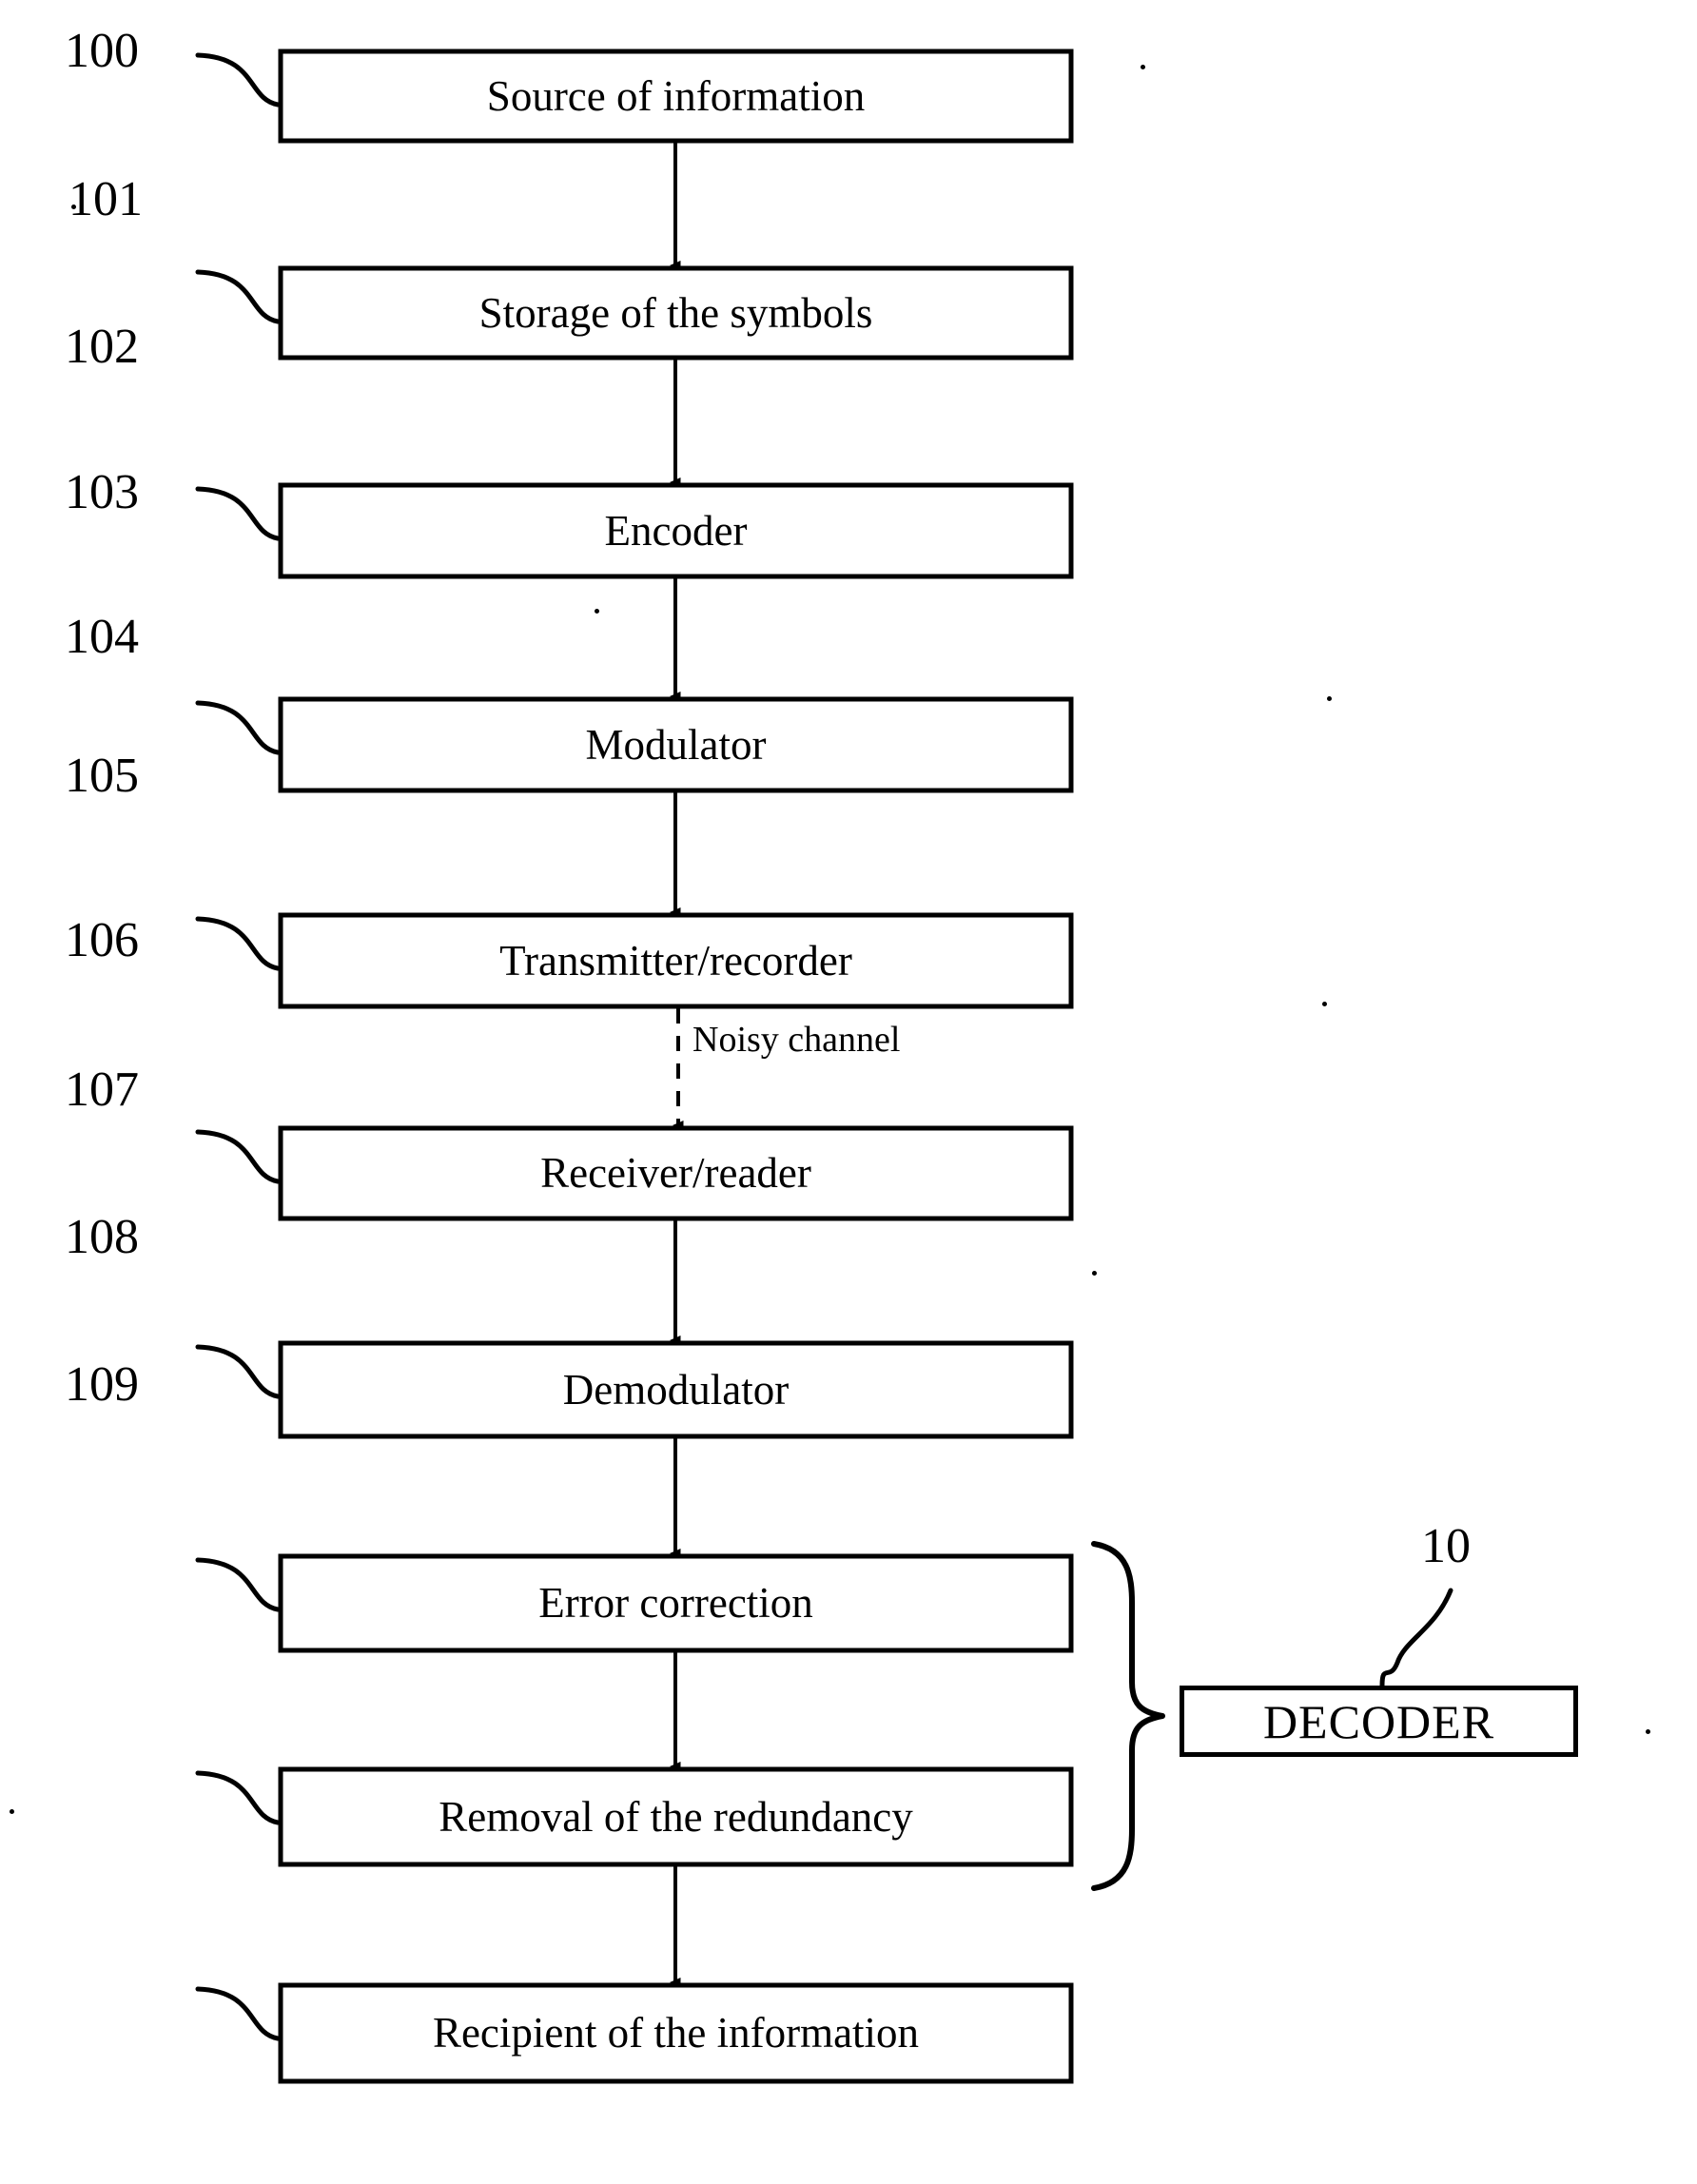 Image resolution: width=1697 pixels, height=2184 pixels. Describe the element at coordinates (676, 744) in the screenshot. I see `process-box-label-103: Modulator` at that location.